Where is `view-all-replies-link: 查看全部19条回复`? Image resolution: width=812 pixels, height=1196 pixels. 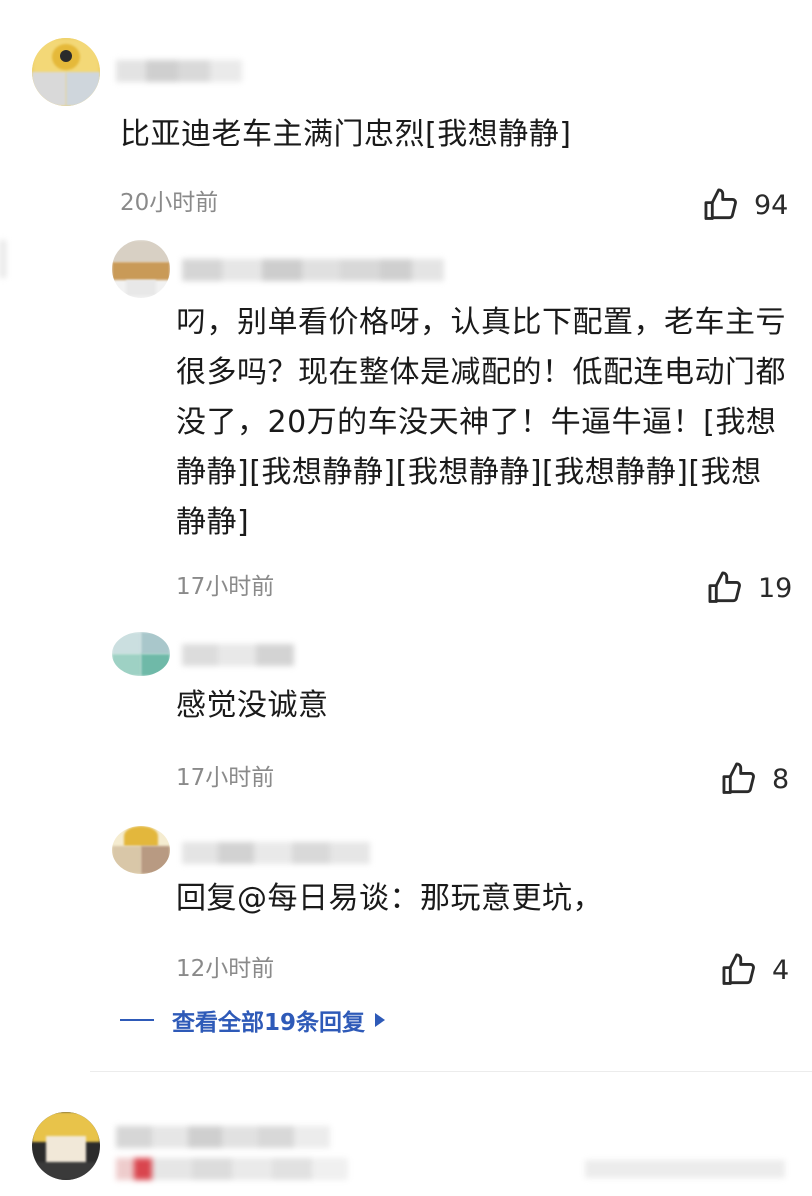
view-all-replies-link: 查看全部19条回复 is located at coordinates (253, 1020).